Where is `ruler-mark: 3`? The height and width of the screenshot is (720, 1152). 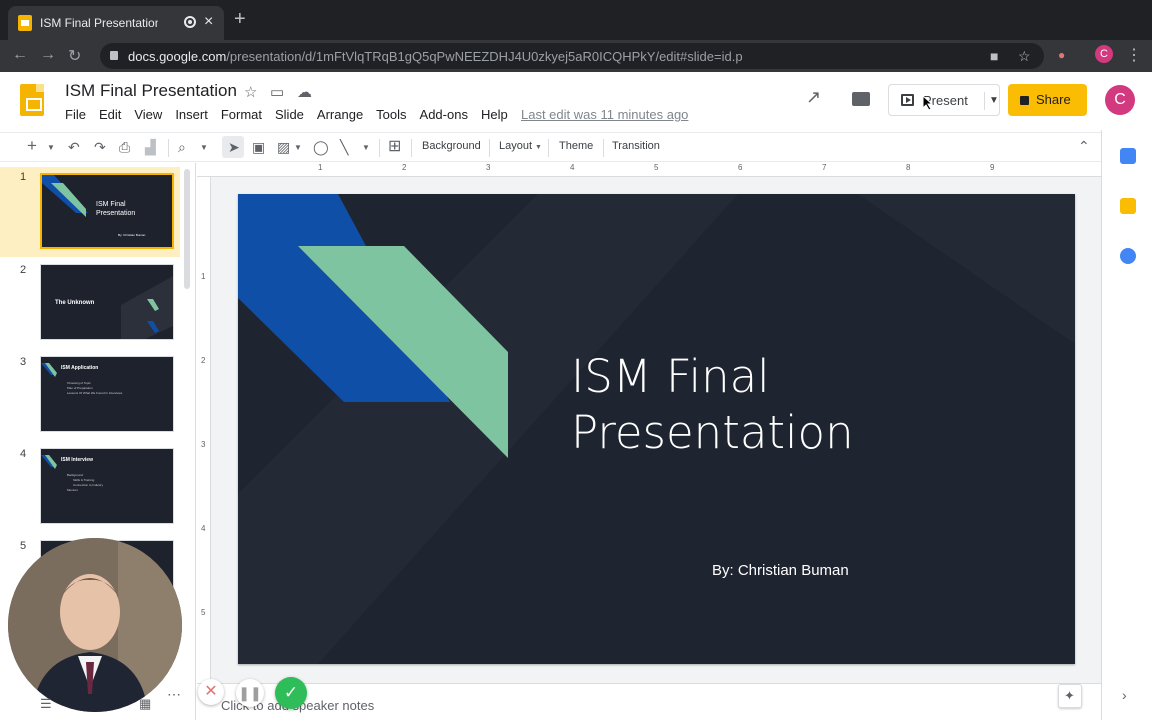 ruler-mark: 3 is located at coordinates (203, 444).